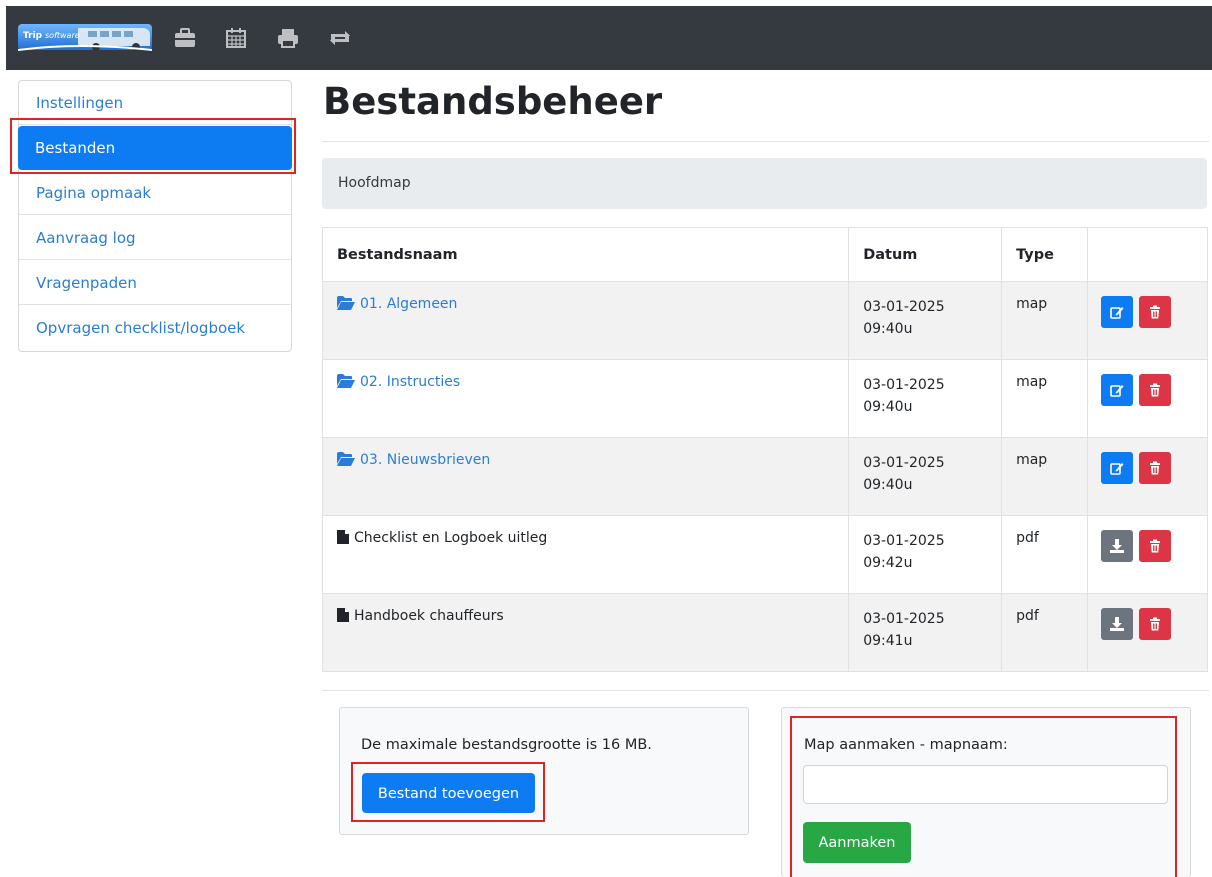 Image resolution: width=1212 pixels, height=877 pixels. What do you see at coordinates (544, 771) in the screenshot?
I see `upload-card` at bounding box center [544, 771].